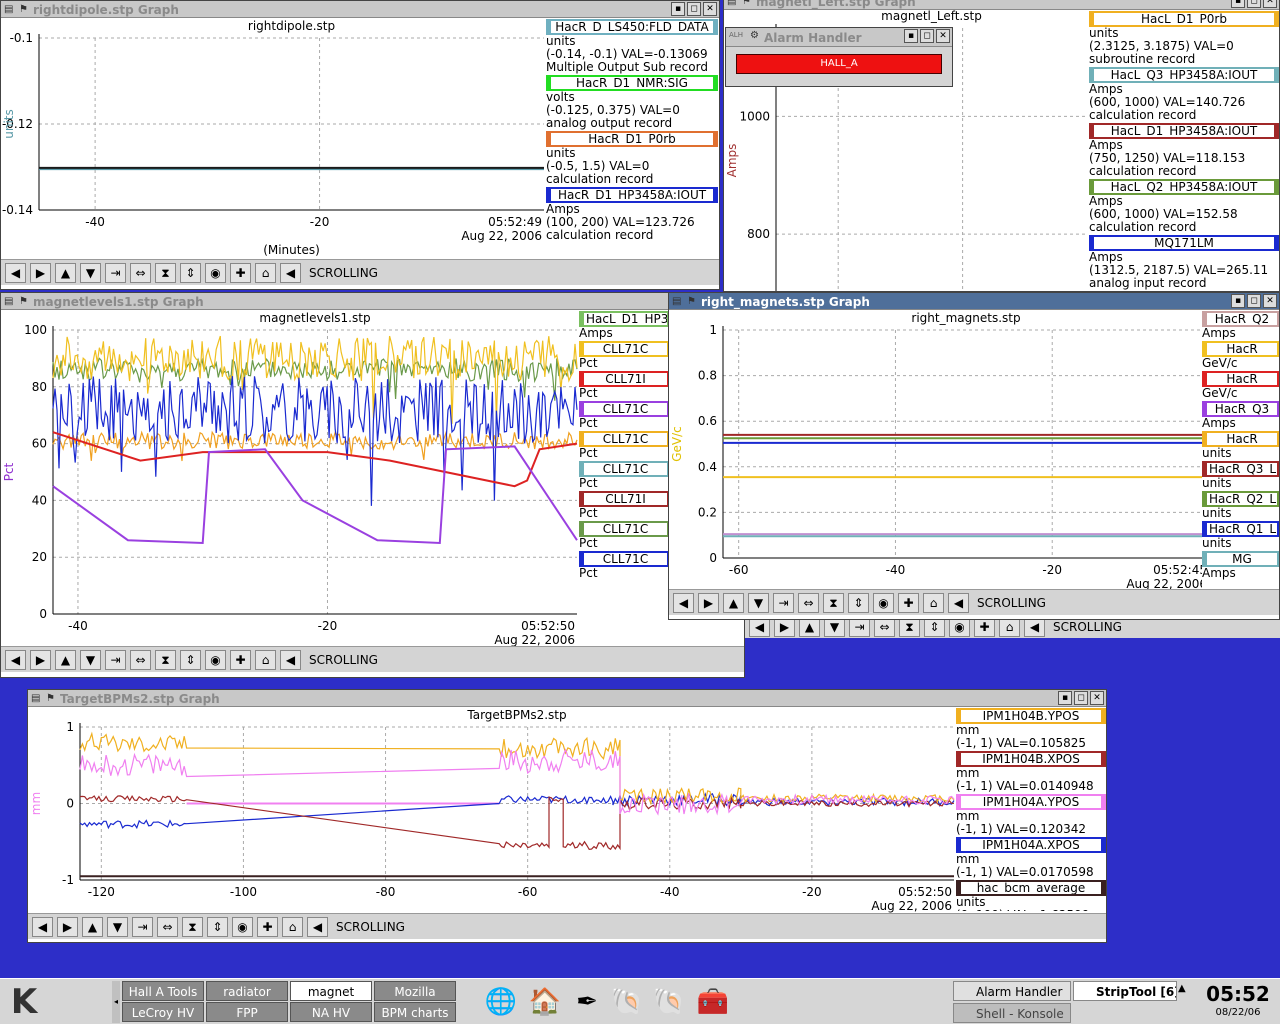  What do you see at coordinates (360, 9) in the screenshot?
I see `window-titlebar: ▤ ⚑ rightdipole.stp Graph ▪ ◻ ✕` at bounding box center [360, 9].